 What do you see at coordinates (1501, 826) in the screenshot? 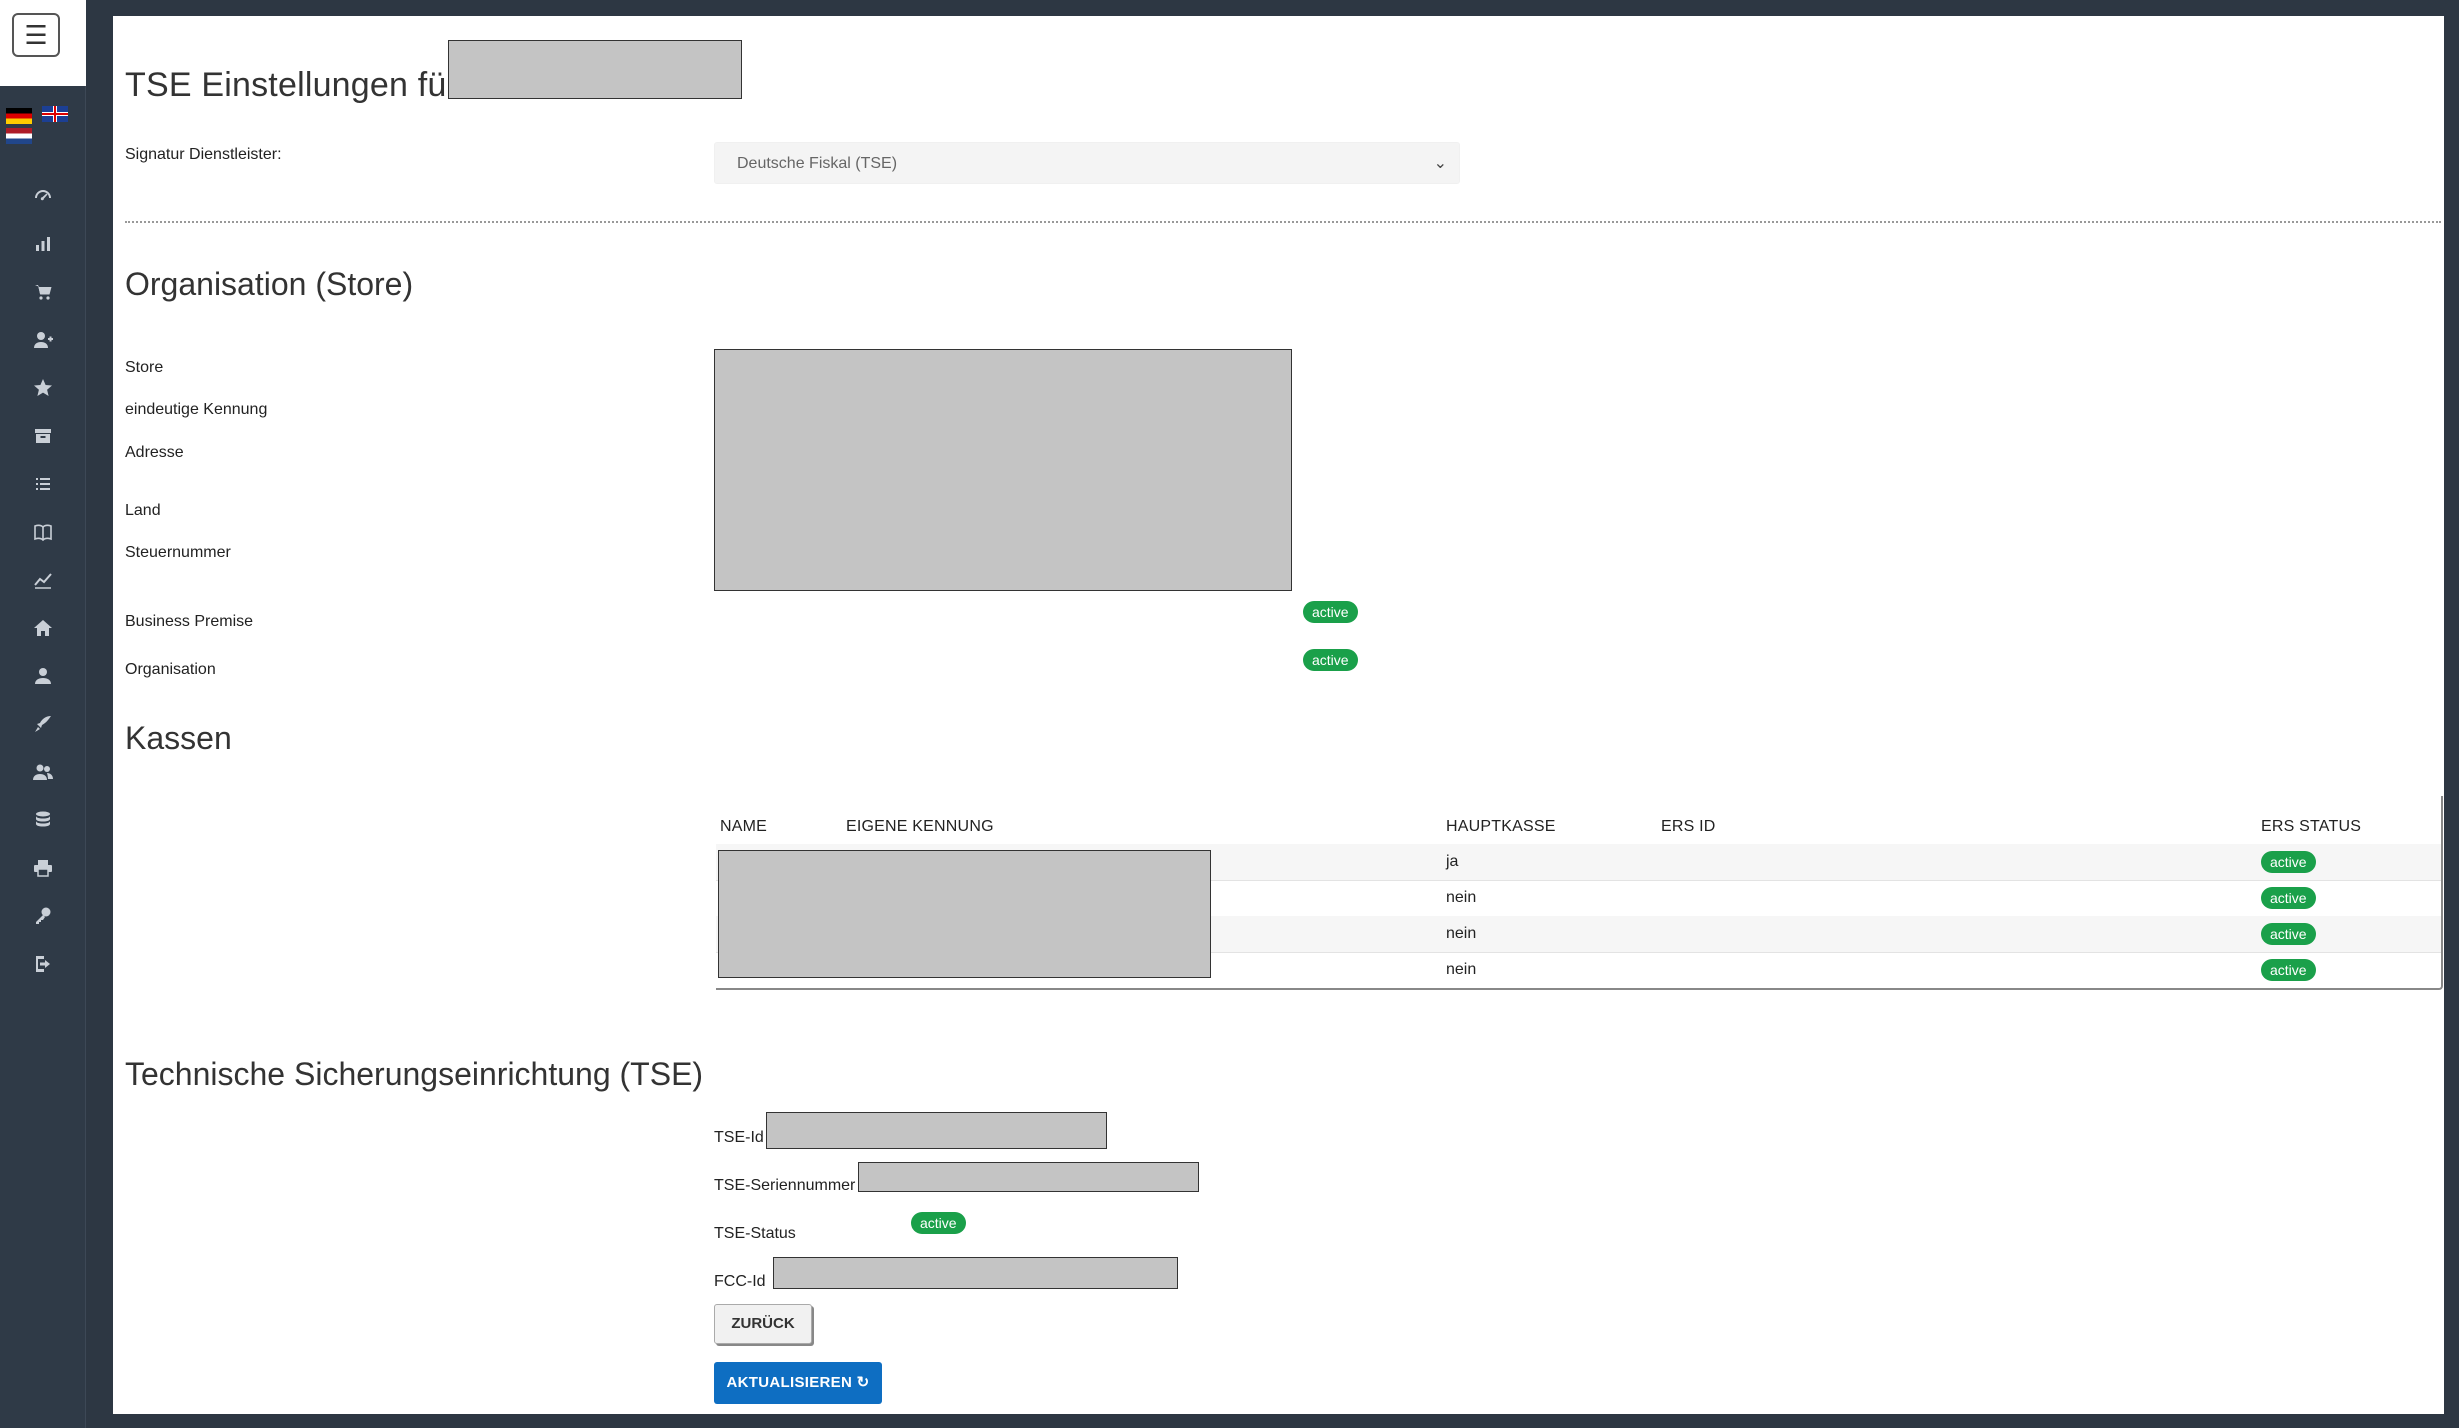
I see `col-hauptkasse: HAUPTKASSE` at bounding box center [1501, 826].